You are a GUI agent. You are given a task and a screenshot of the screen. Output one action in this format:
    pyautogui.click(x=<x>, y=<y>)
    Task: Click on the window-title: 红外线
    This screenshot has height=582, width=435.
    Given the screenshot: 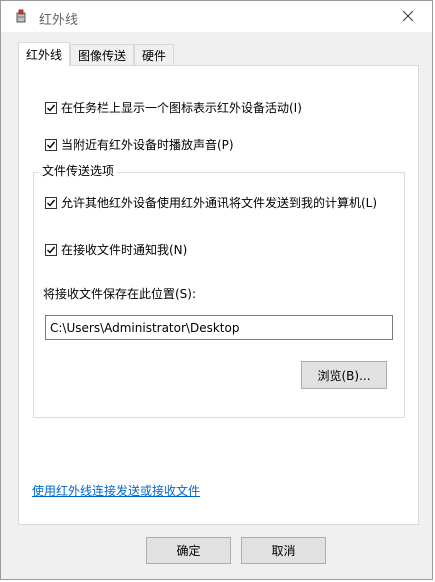 What is the action you would take?
    pyautogui.click(x=59, y=20)
    